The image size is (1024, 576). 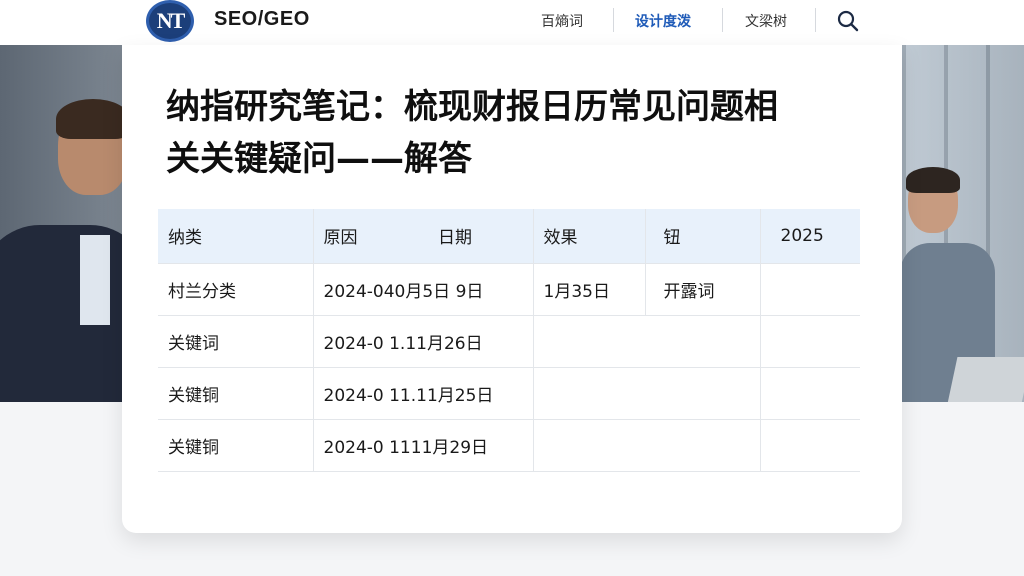 I want to click on site-logo: NT, so click(x=170, y=21).